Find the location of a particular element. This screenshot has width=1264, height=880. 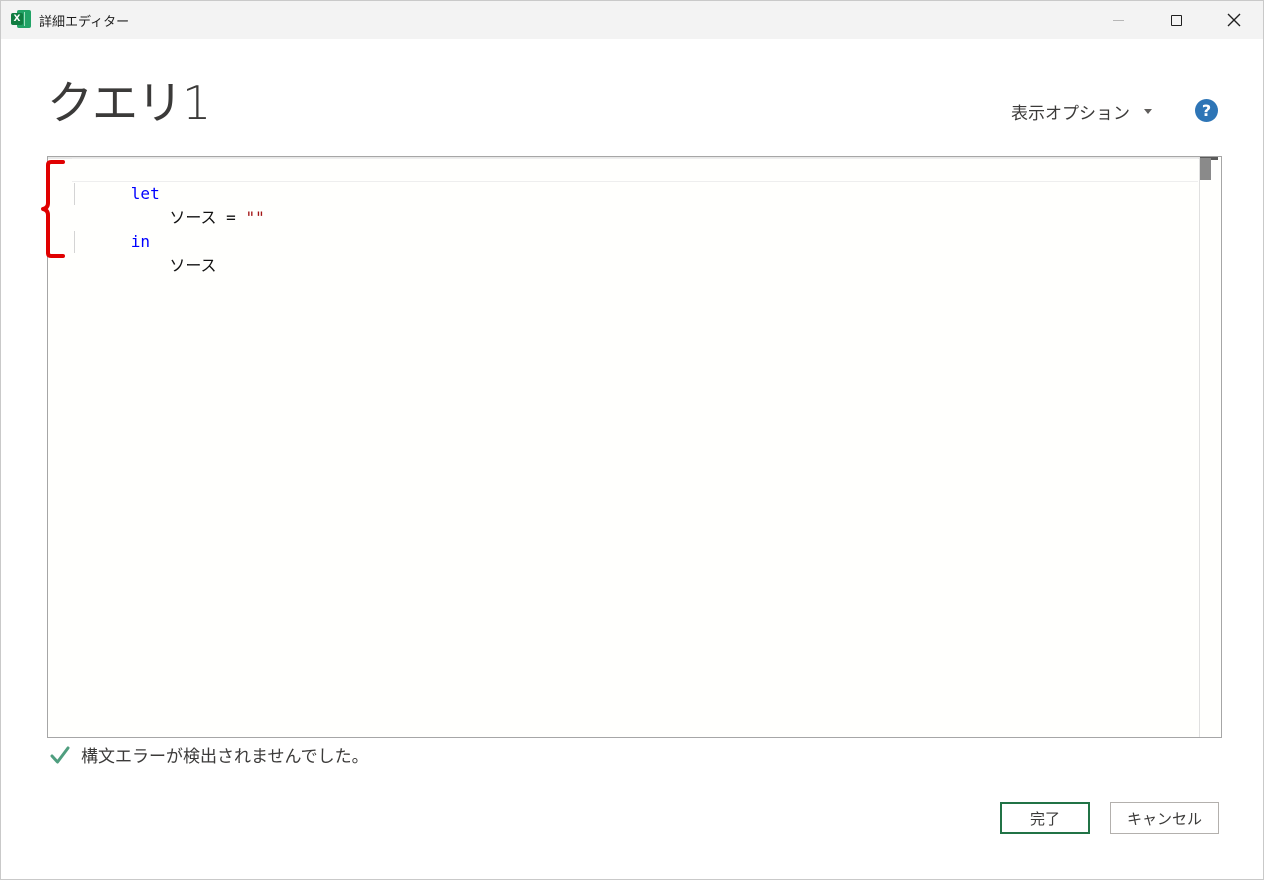

scrollbar-thumb is located at coordinates (1205, 169).